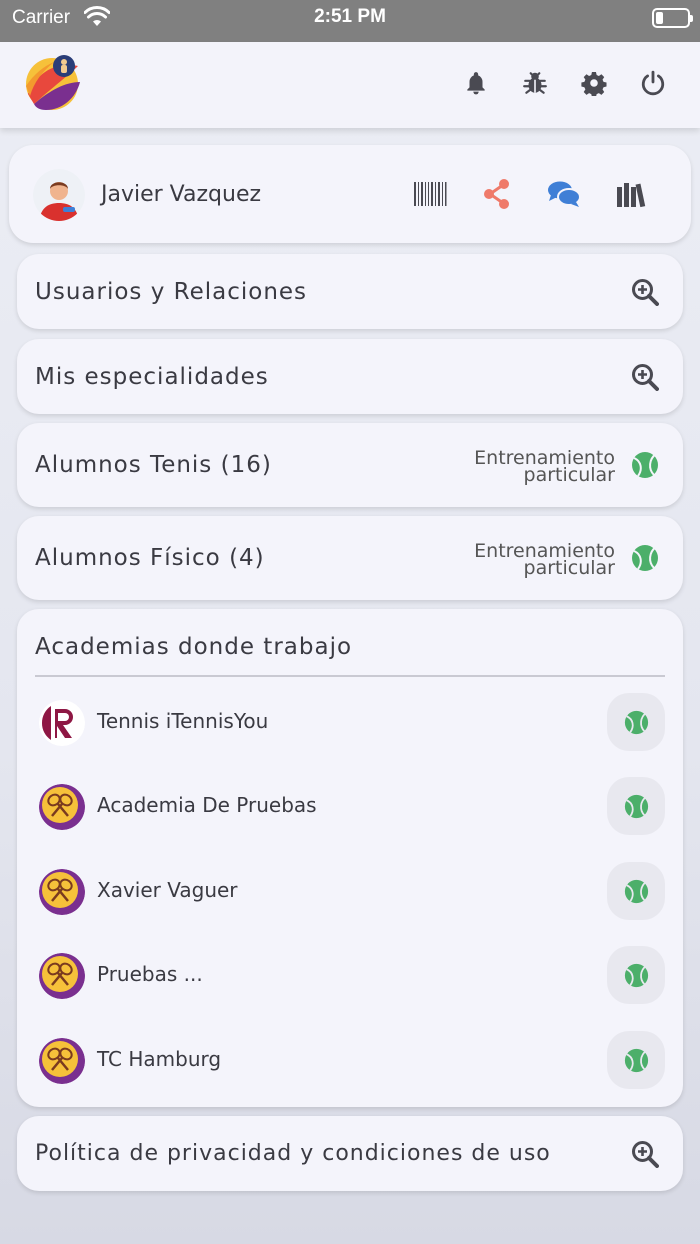 This screenshot has width=700, height=1244. I want to click on alumnos-tenis-title: Alumnos Tenis (16), so click(153, 465).